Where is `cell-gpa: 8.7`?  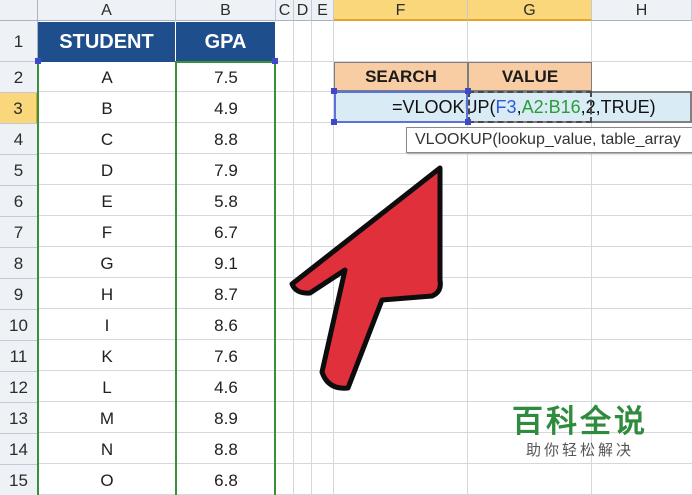 cell-gpa: 8.7 is located at coordinates (226, 294).